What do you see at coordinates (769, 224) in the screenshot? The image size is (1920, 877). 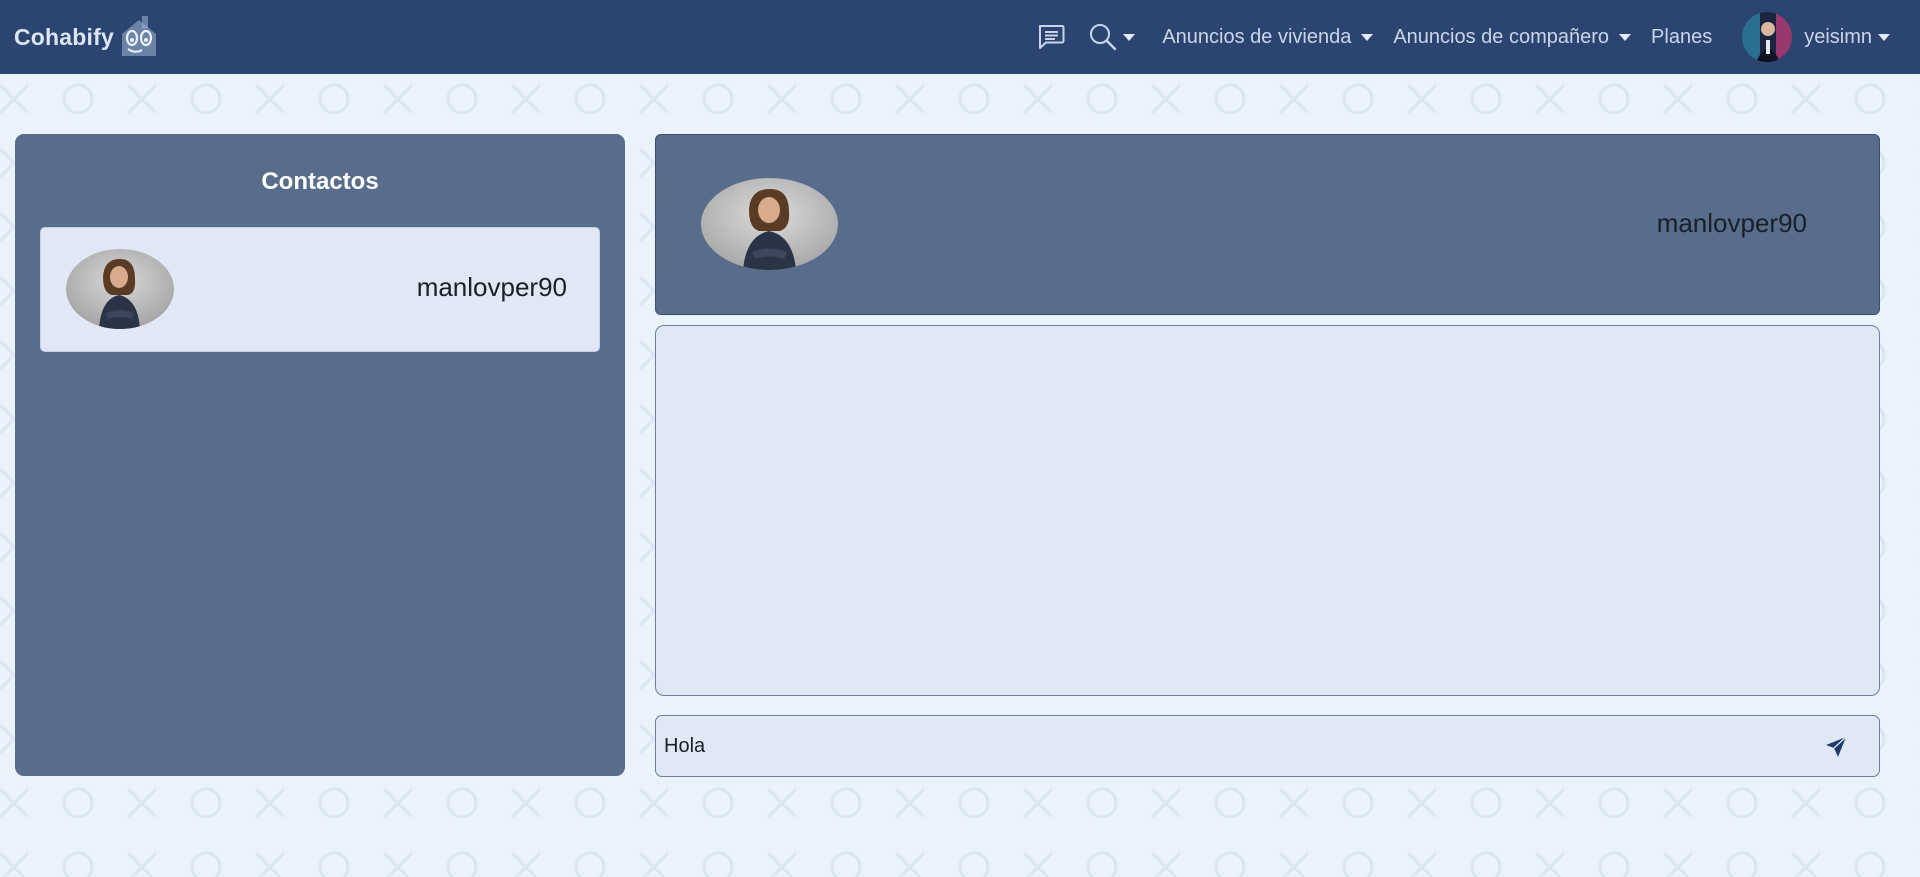 I see `chat-contact-avatar` at bounding box center [769, 224].